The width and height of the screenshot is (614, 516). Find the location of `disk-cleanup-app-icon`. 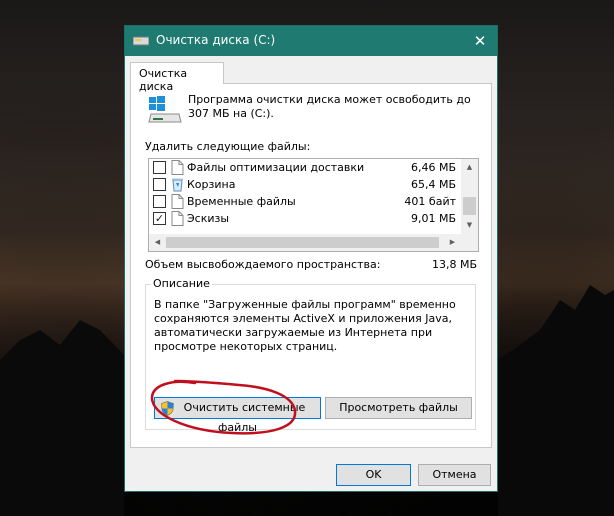

disk-cleanup-app-icon is located at coordinates (141, 41).